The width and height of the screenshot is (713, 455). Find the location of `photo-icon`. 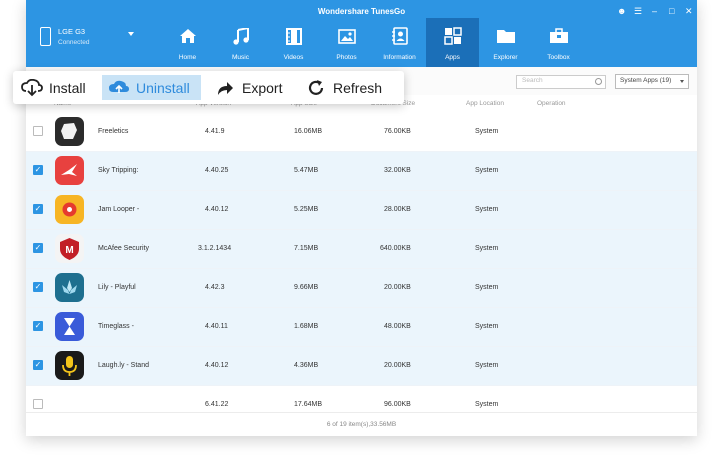

photo-icon is located at coordinates (347, 36).